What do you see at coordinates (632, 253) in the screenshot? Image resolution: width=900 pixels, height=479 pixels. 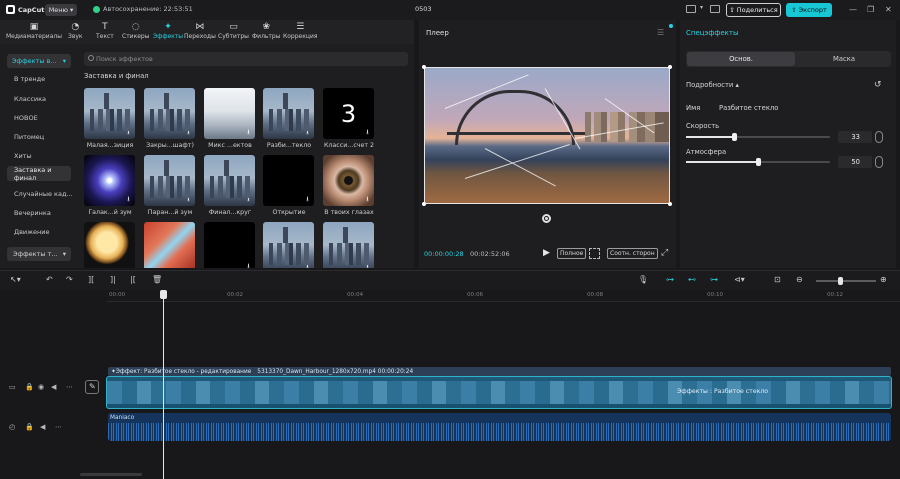 I see `aspect-ratio-button: Соотн. сторон` at bounding box center [632, 253].